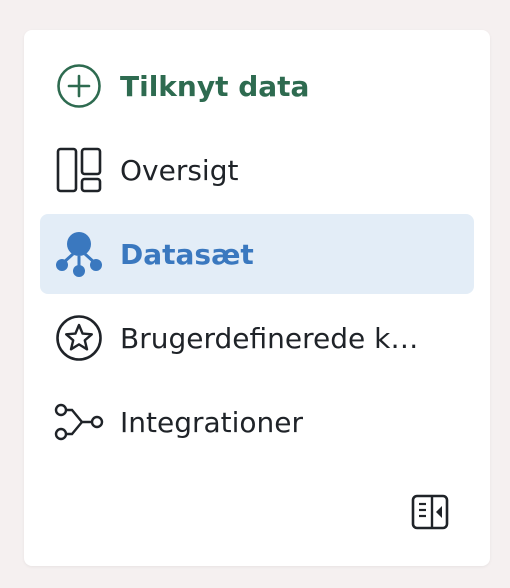  I want to click on dashboard-layout-icon, so click(79, 170).